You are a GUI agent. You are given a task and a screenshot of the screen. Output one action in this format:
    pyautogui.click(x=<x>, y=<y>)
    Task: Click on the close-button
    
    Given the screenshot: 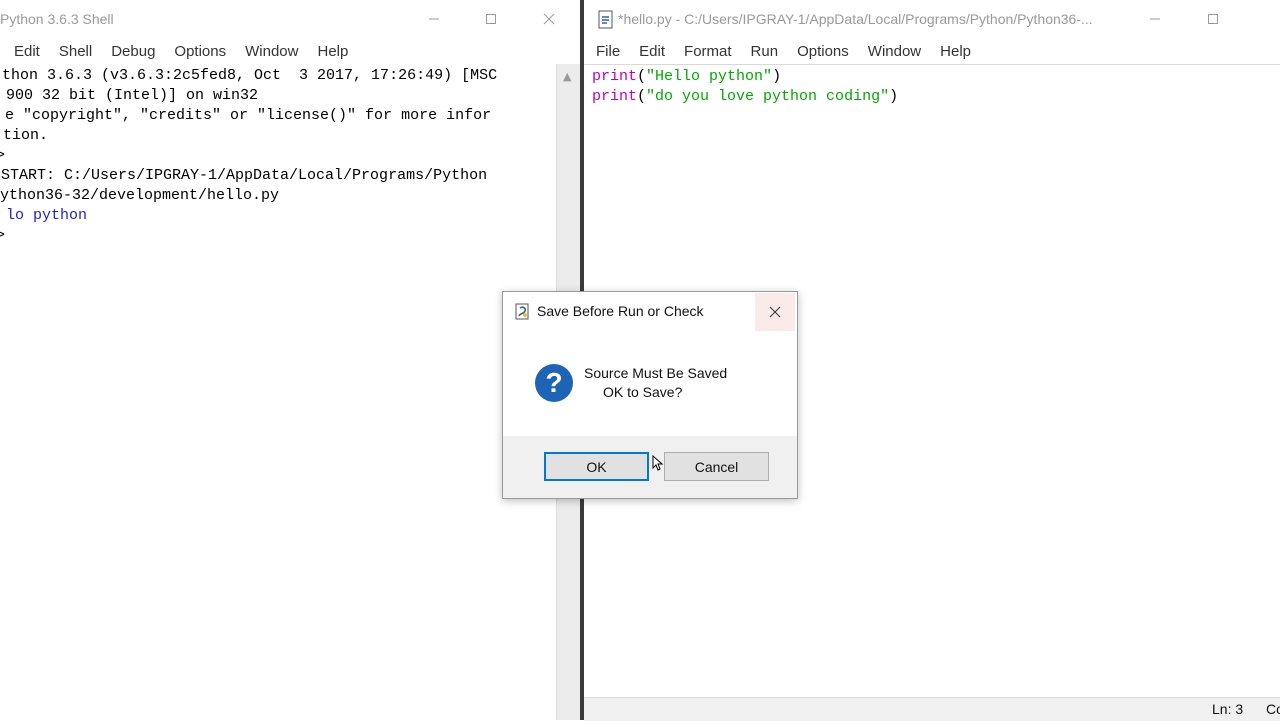 What is the action you would take?
    pyautogui.click(x=549, y=19)
    